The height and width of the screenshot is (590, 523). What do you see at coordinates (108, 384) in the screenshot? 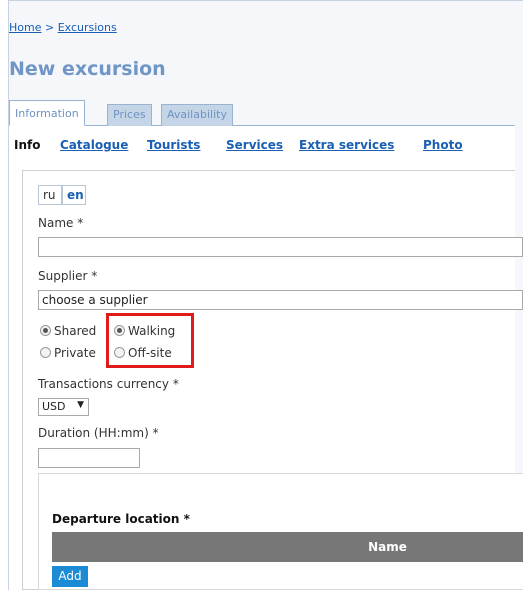
I see `currency-label: Transactions currency *` at bounding box center [108, 384].